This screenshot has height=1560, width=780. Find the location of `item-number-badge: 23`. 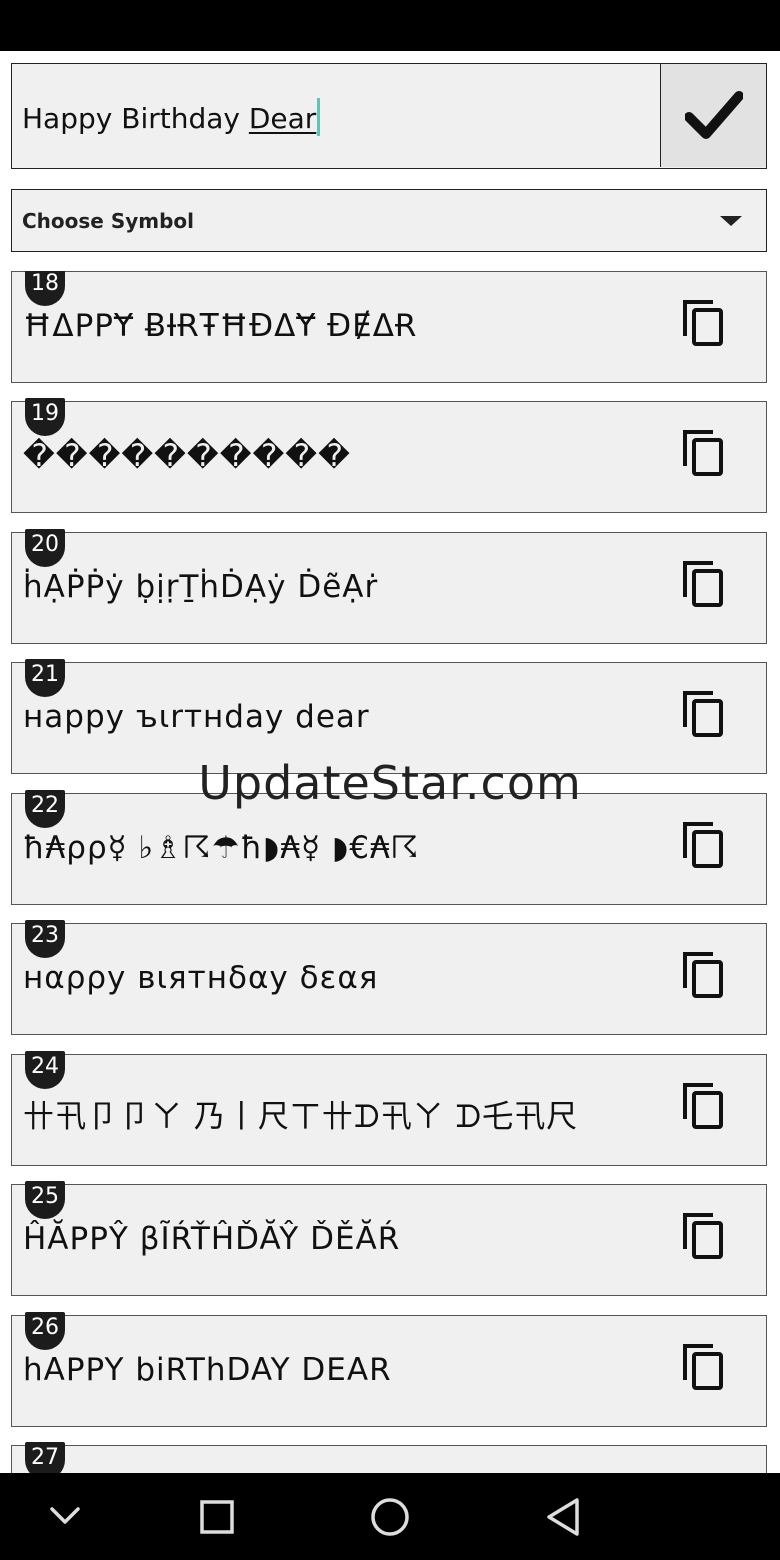

item-number-badge: 23 is located at coordinates (45, 939).